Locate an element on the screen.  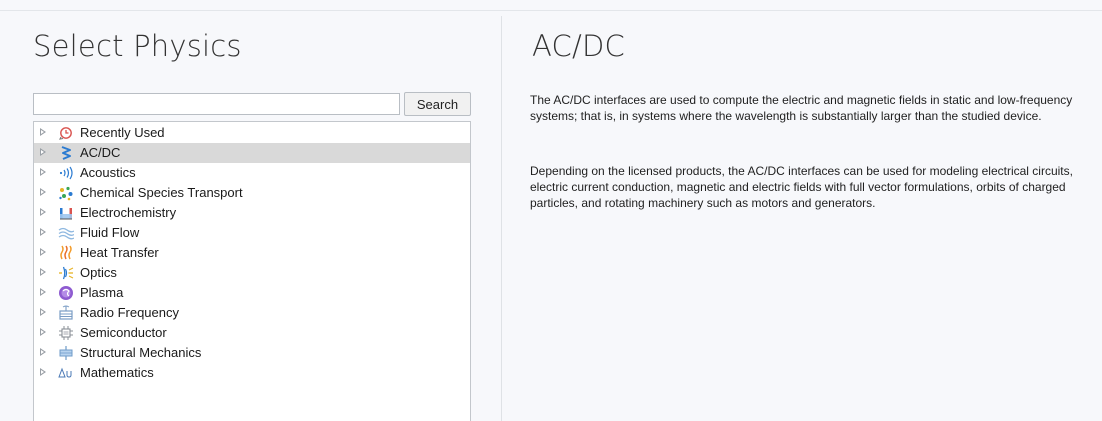
tree-item-semiconductor: Semiconductor is located at coordinates (252, 333).